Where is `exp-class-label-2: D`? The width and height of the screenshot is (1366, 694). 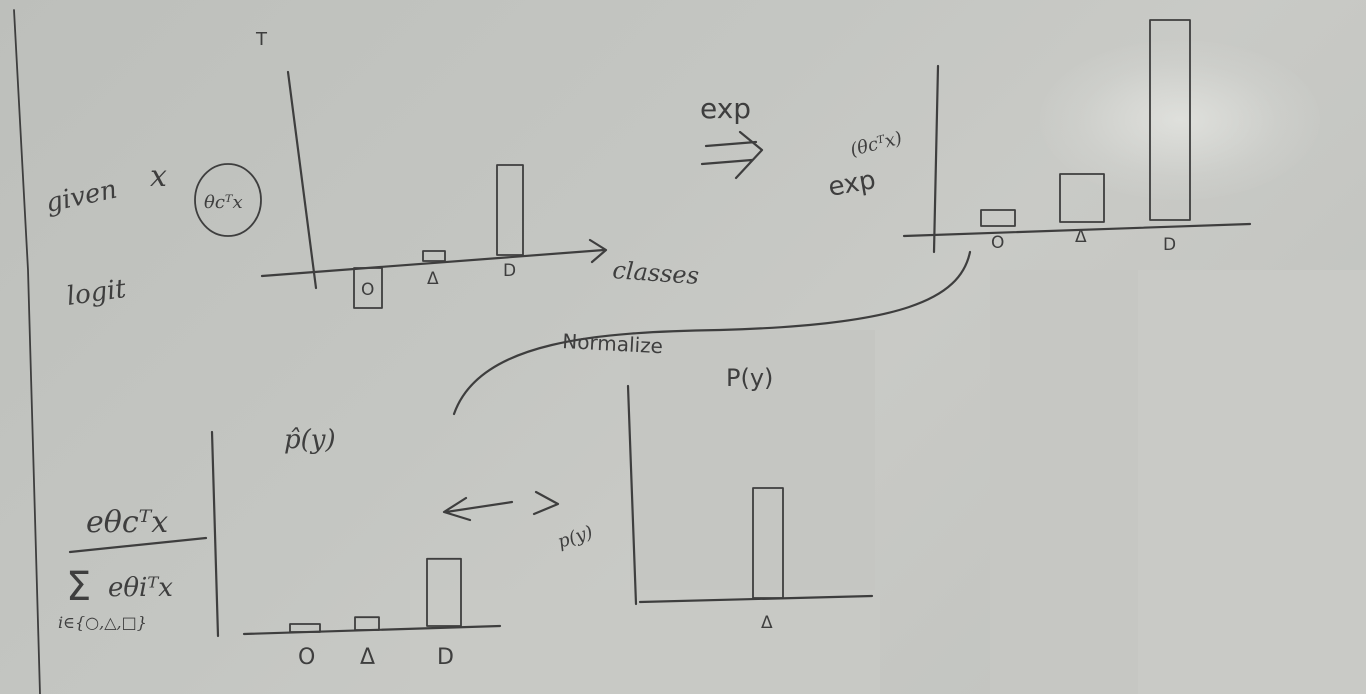 exp-class-label-2: D is located at coordinates (1169, 245).